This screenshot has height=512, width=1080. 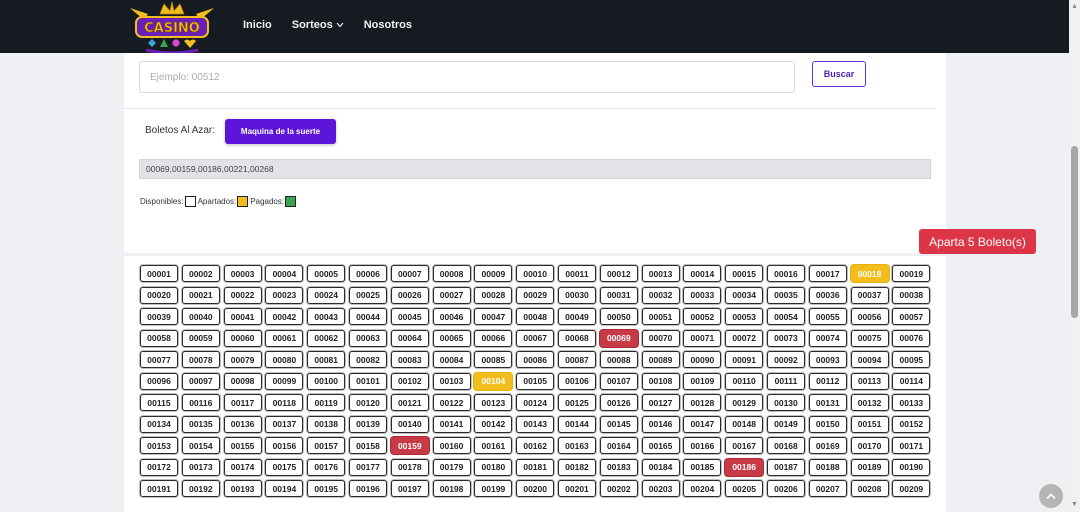 I want to click on ticket-00027: 00027, so click(x=451, y=295).